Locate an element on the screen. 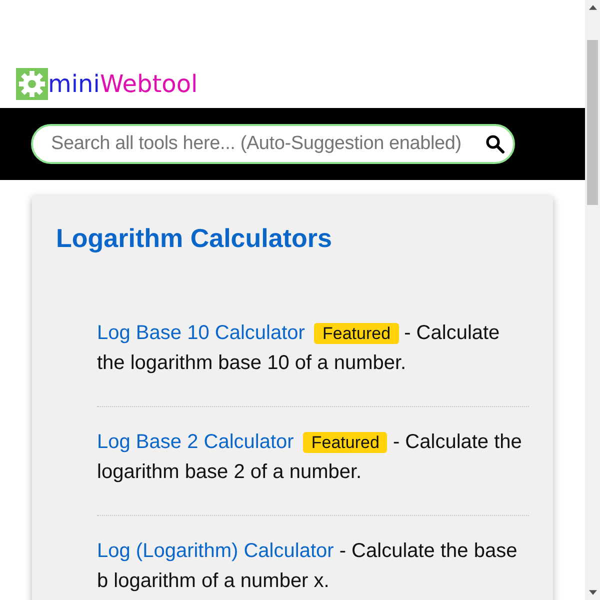  tool-link: Log Base 10 Calculator is located at coordinates (201, 333).